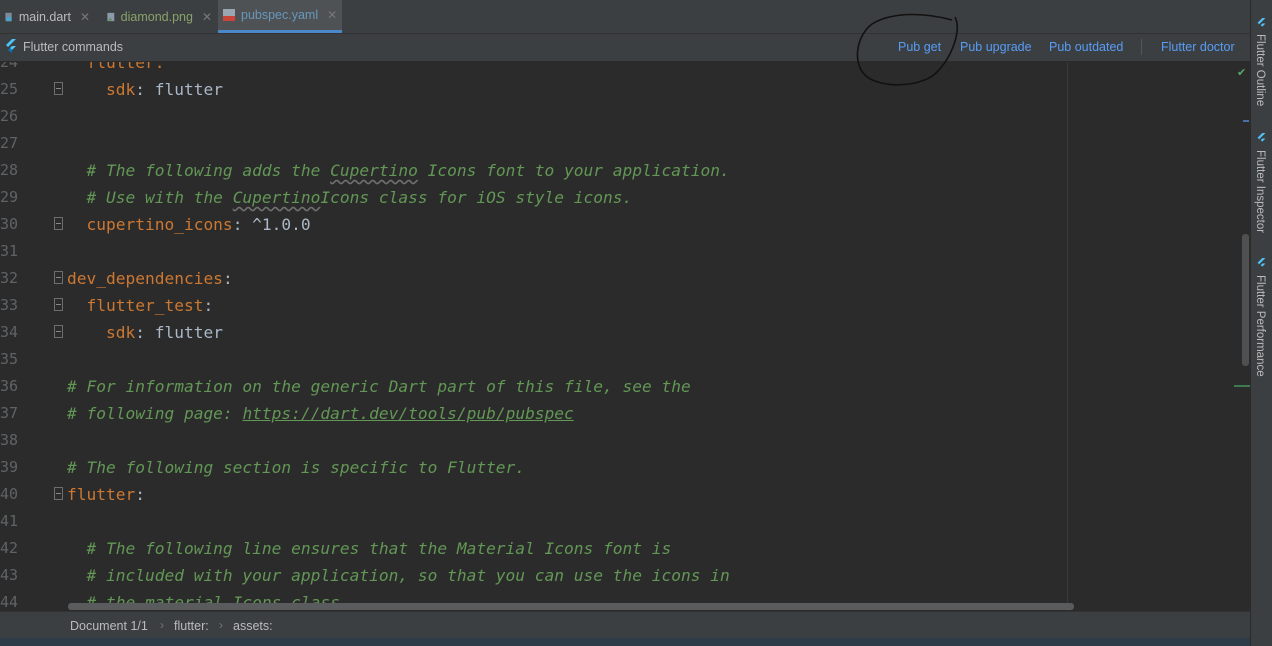 This screenshot has height=646, width=1272. Describe the element at coordinates (116, 67) in the screenshot. I see `code-token: flutter:` at that location.